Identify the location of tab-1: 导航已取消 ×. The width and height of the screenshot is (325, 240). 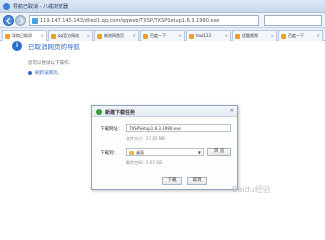
(24, 35).